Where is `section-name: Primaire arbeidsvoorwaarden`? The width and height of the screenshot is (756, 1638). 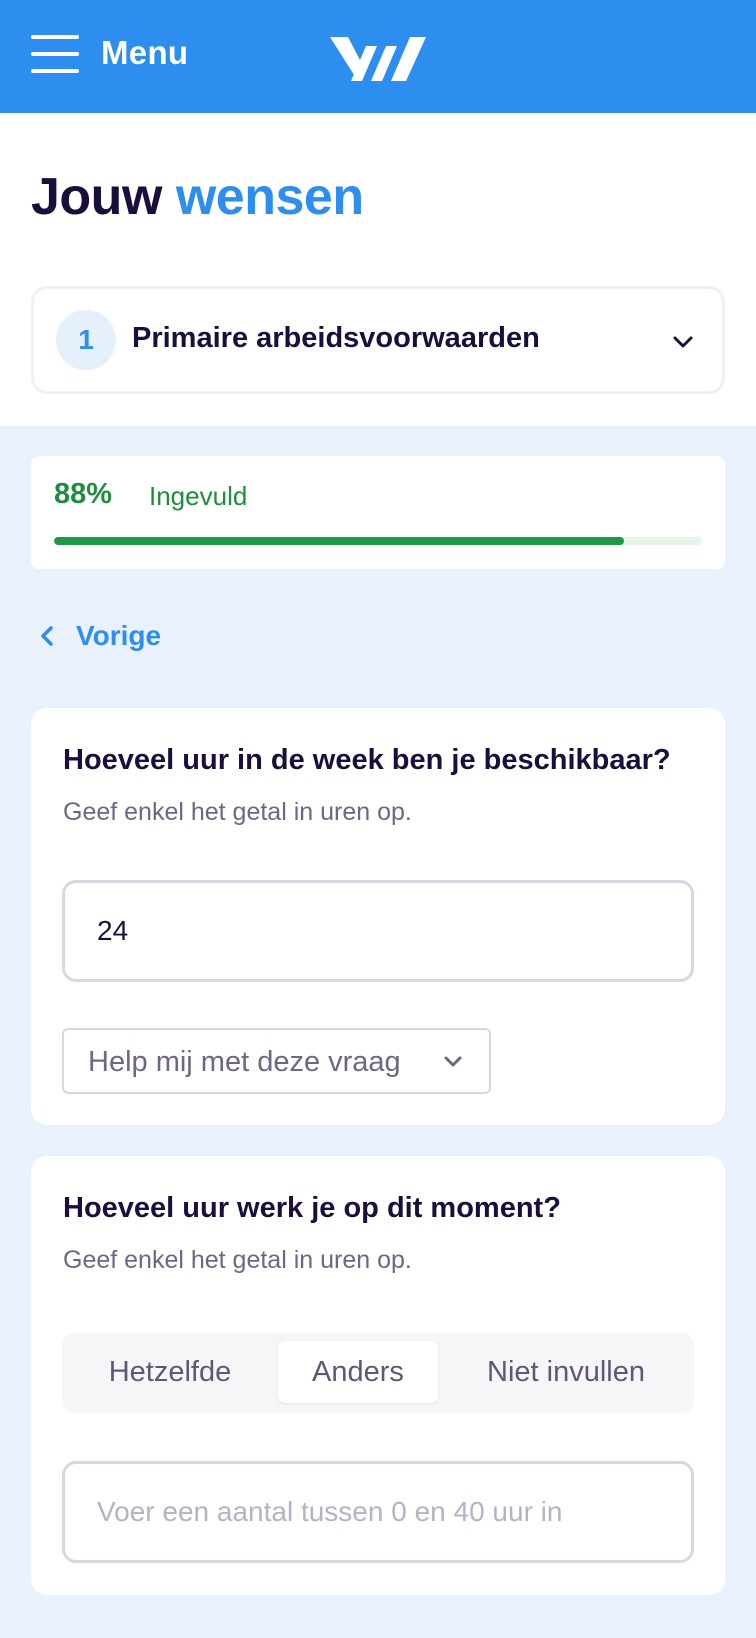 section-name: Primaire arbeidsvoorwaarden is located at coordinates (336, 338).